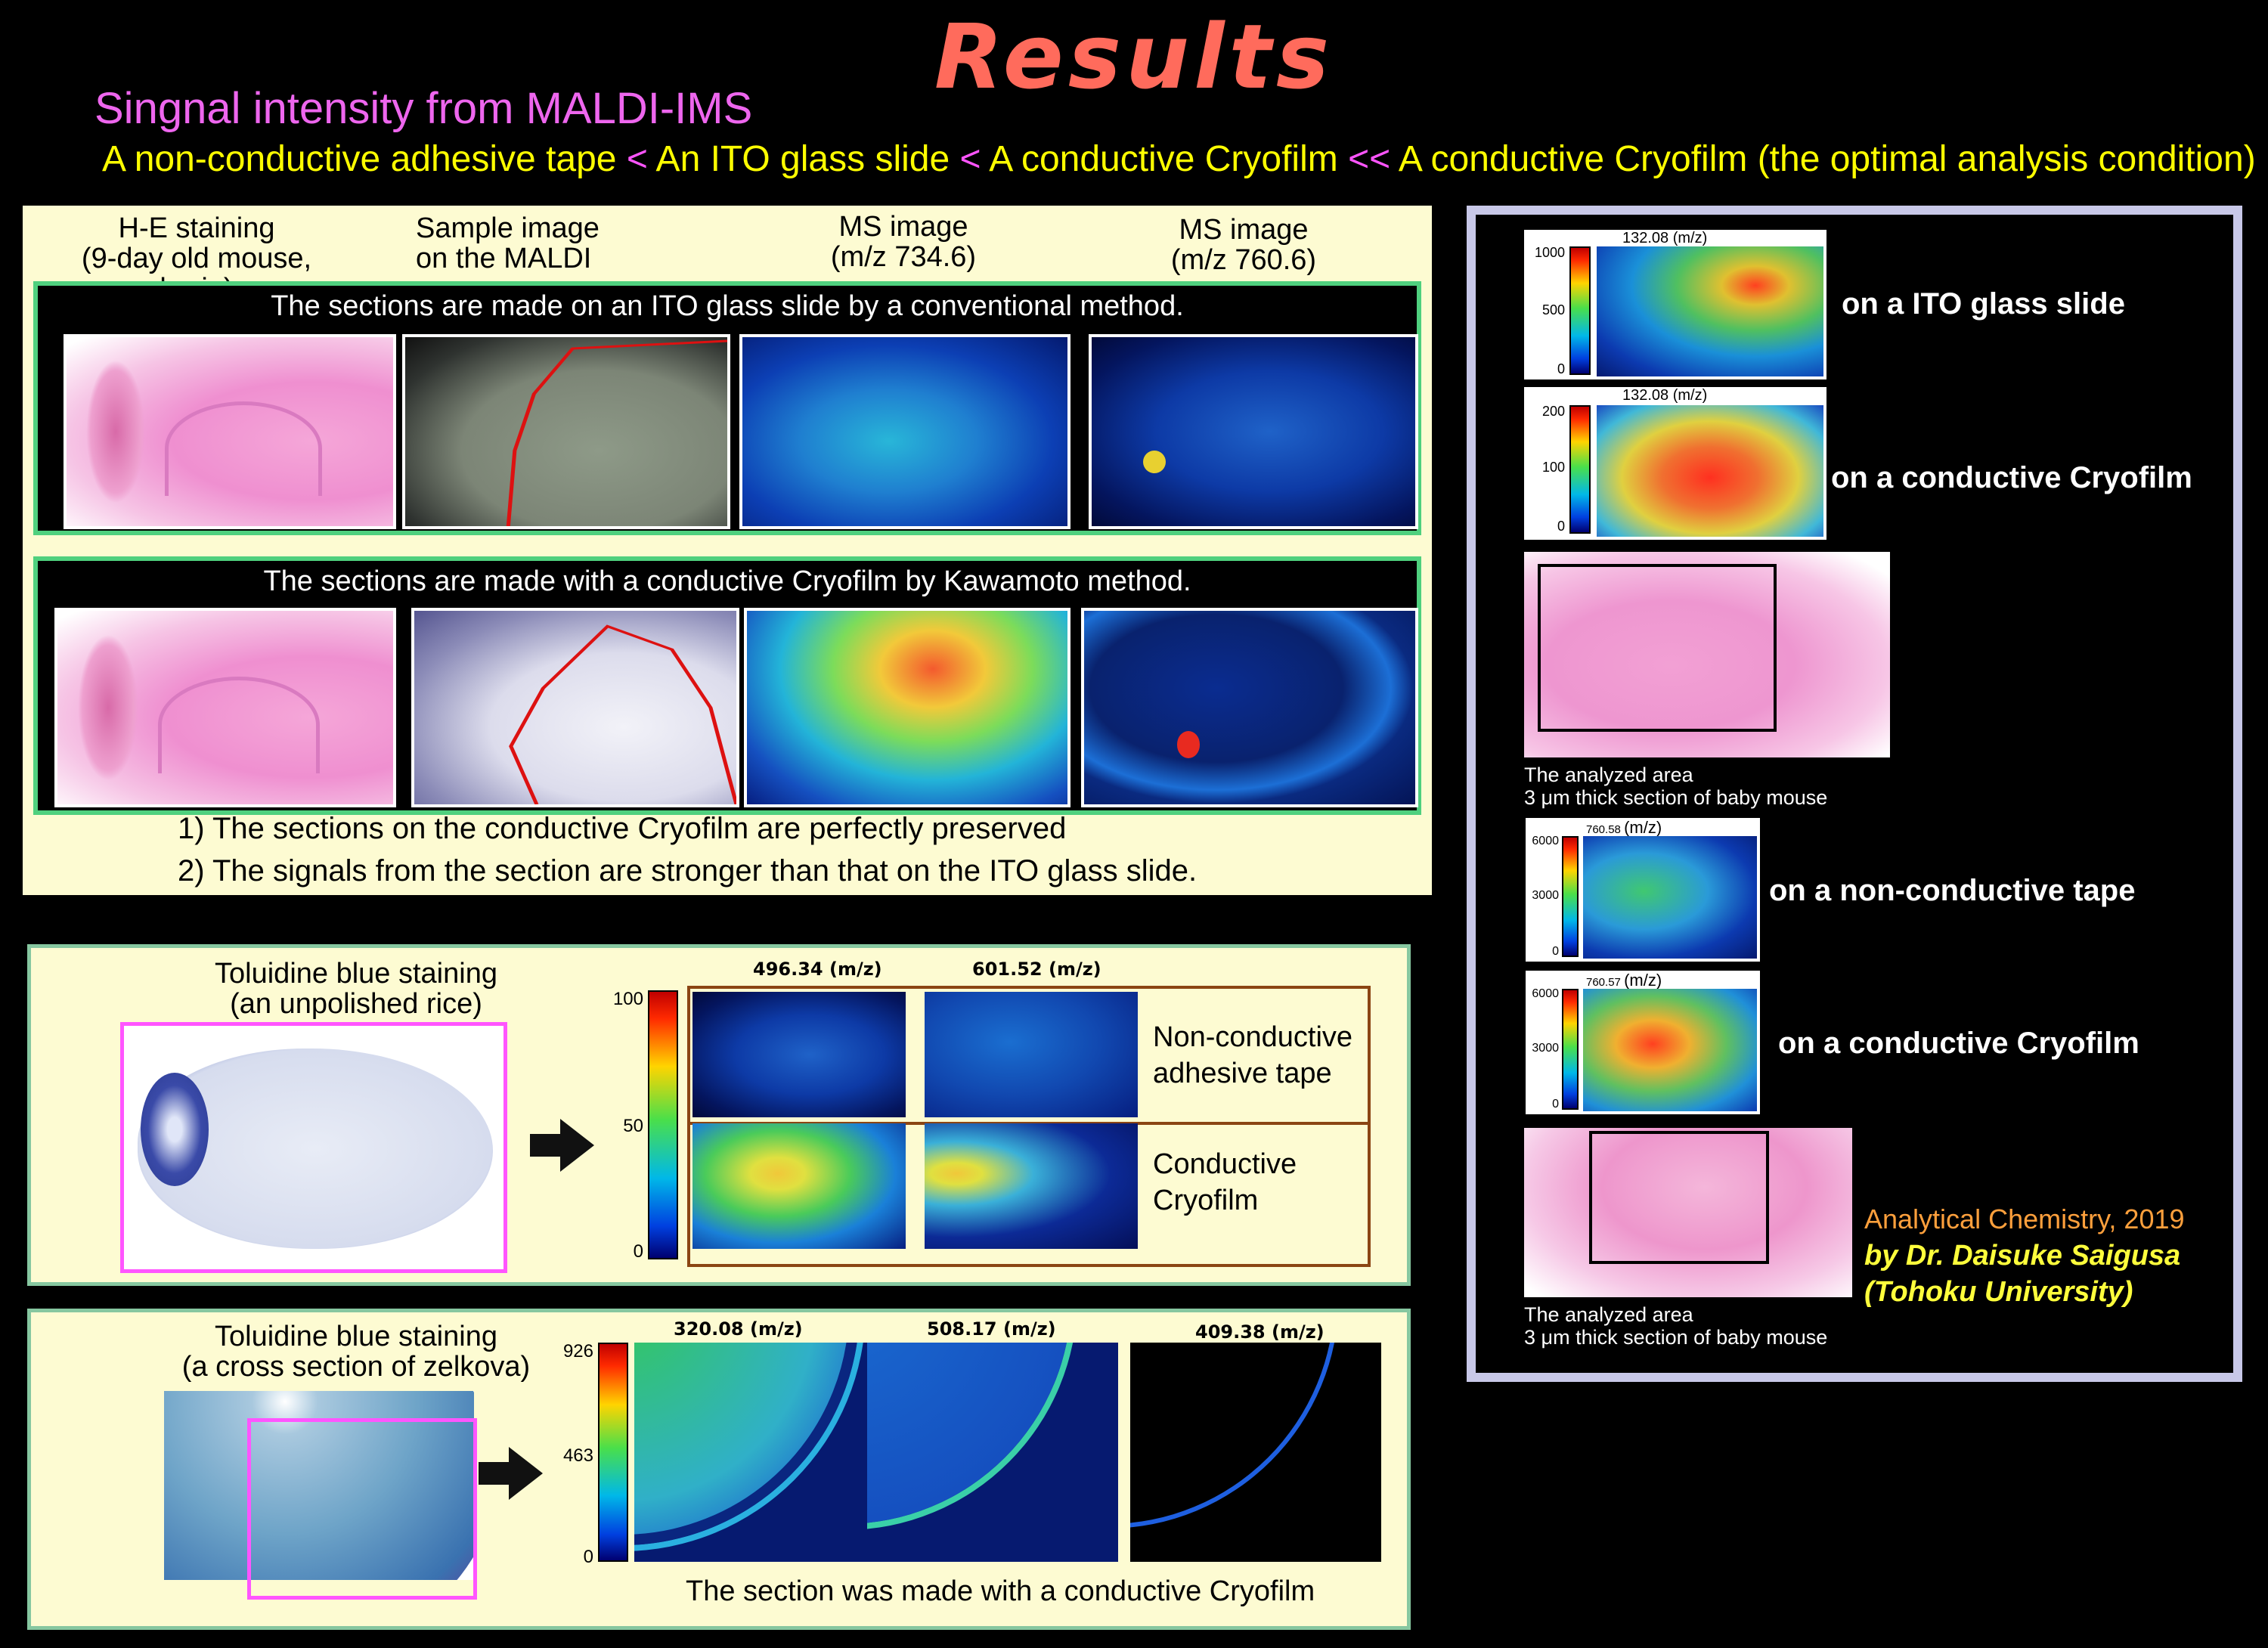 This screenshot has height=1648, width=2268. I want to click on ms-rice-601-cryofilm, so click(1031, 1186).